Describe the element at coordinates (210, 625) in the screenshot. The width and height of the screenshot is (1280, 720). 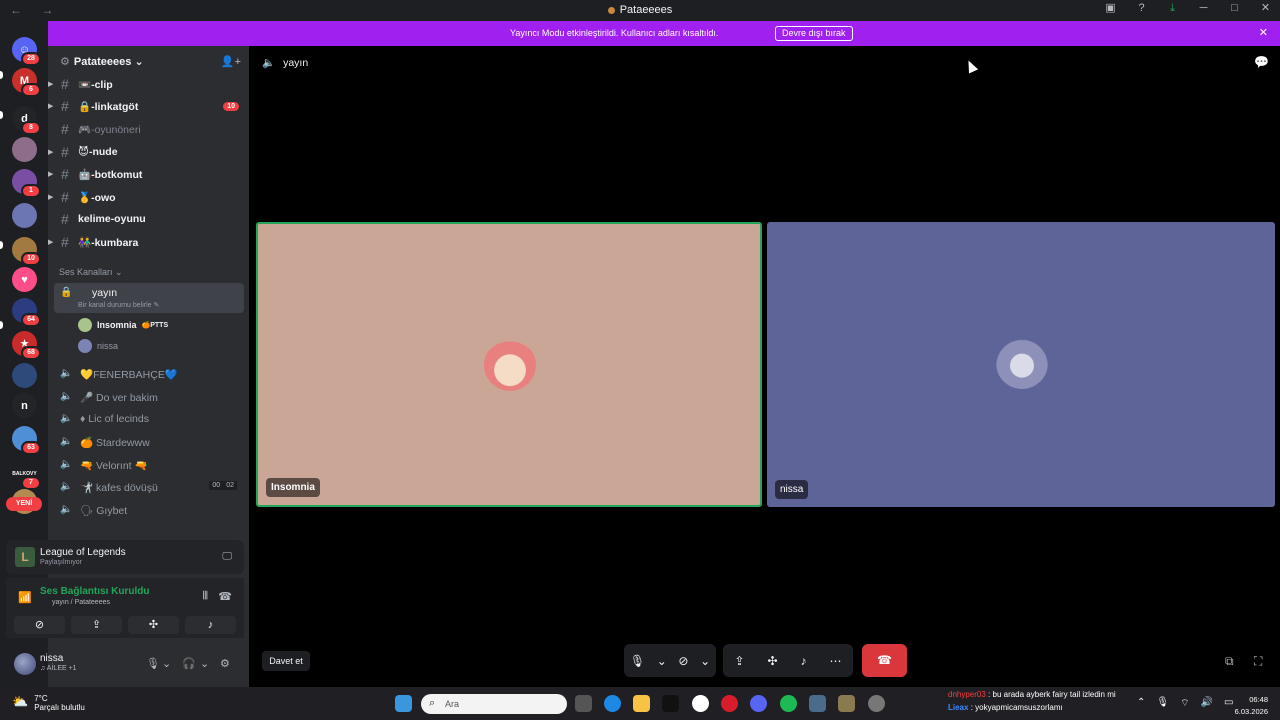
I see `soundboard-button: ♪` at that location.